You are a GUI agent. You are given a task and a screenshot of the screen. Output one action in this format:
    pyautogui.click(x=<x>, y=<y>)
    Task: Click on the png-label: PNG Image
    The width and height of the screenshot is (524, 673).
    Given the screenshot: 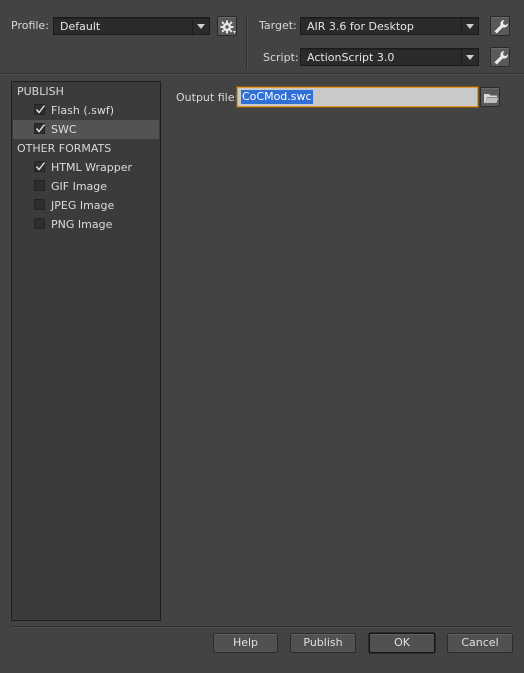 What is the action you would take?
    pyautogui.click(x=82, y=224)
    